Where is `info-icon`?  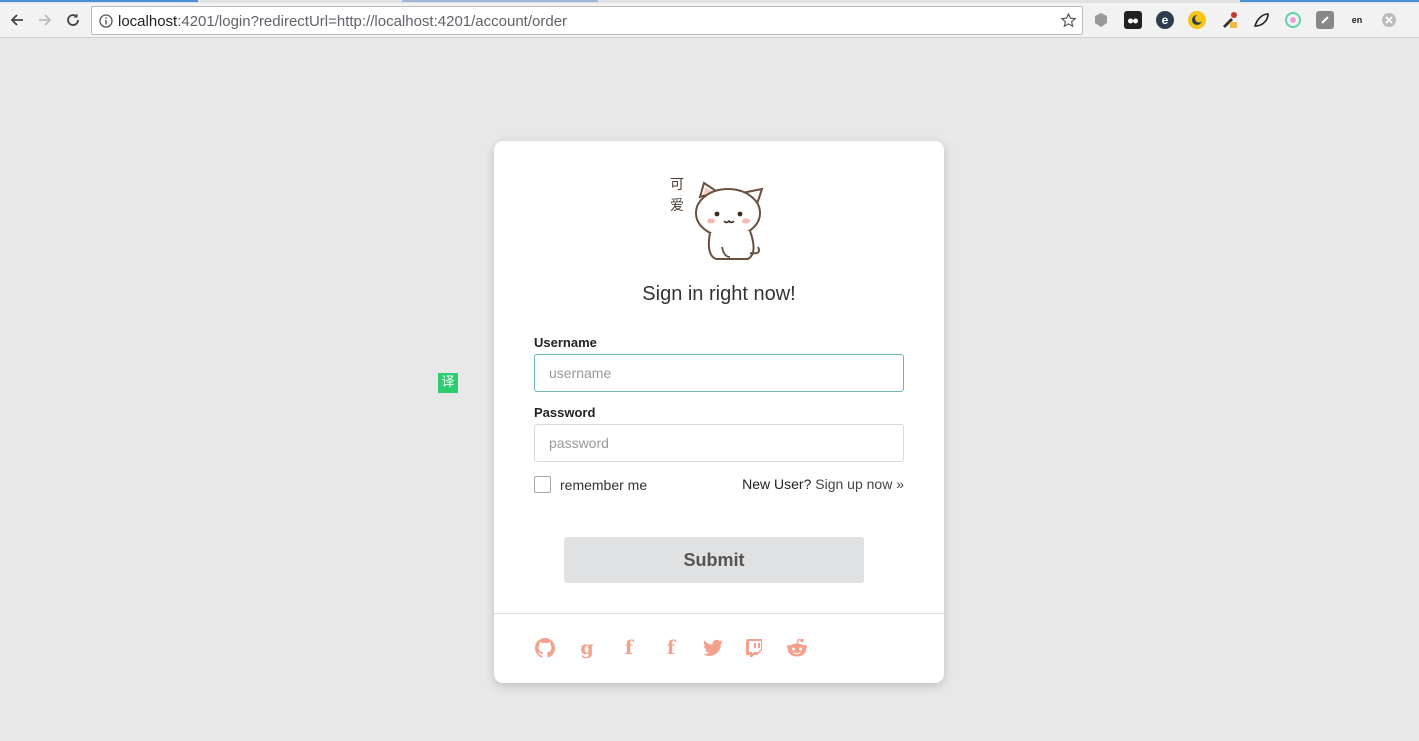 info-icon is located at coordinates (106, 23).